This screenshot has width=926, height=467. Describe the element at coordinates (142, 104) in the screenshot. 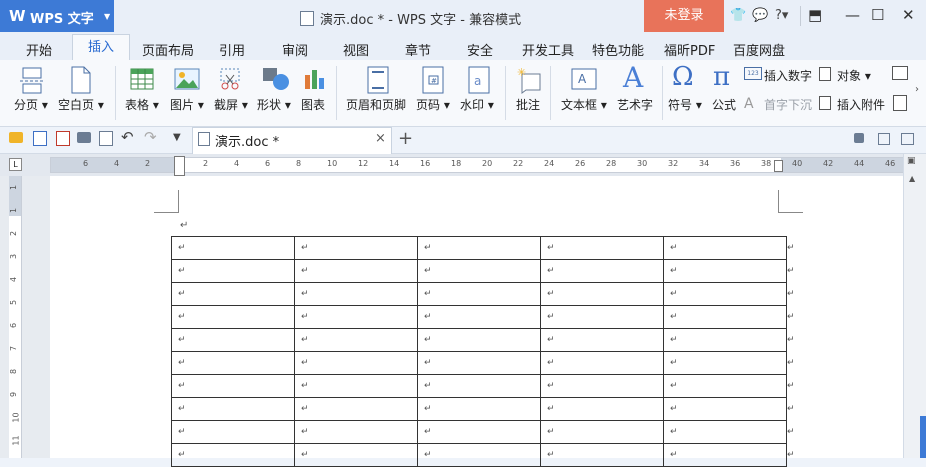

I see `table-button: 表格 ▾` at that location.